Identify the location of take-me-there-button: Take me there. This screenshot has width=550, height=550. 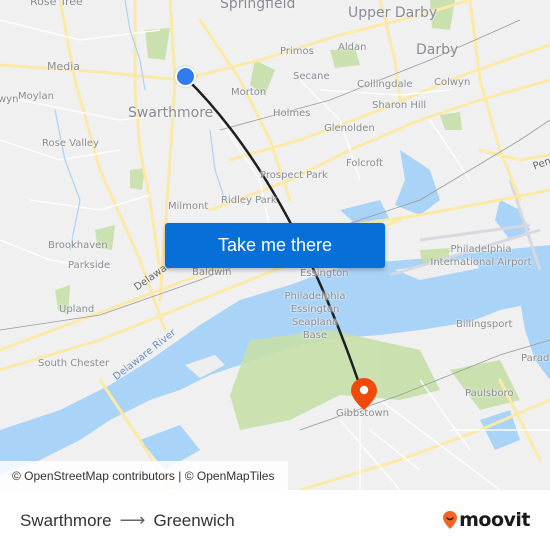
(275, 245).